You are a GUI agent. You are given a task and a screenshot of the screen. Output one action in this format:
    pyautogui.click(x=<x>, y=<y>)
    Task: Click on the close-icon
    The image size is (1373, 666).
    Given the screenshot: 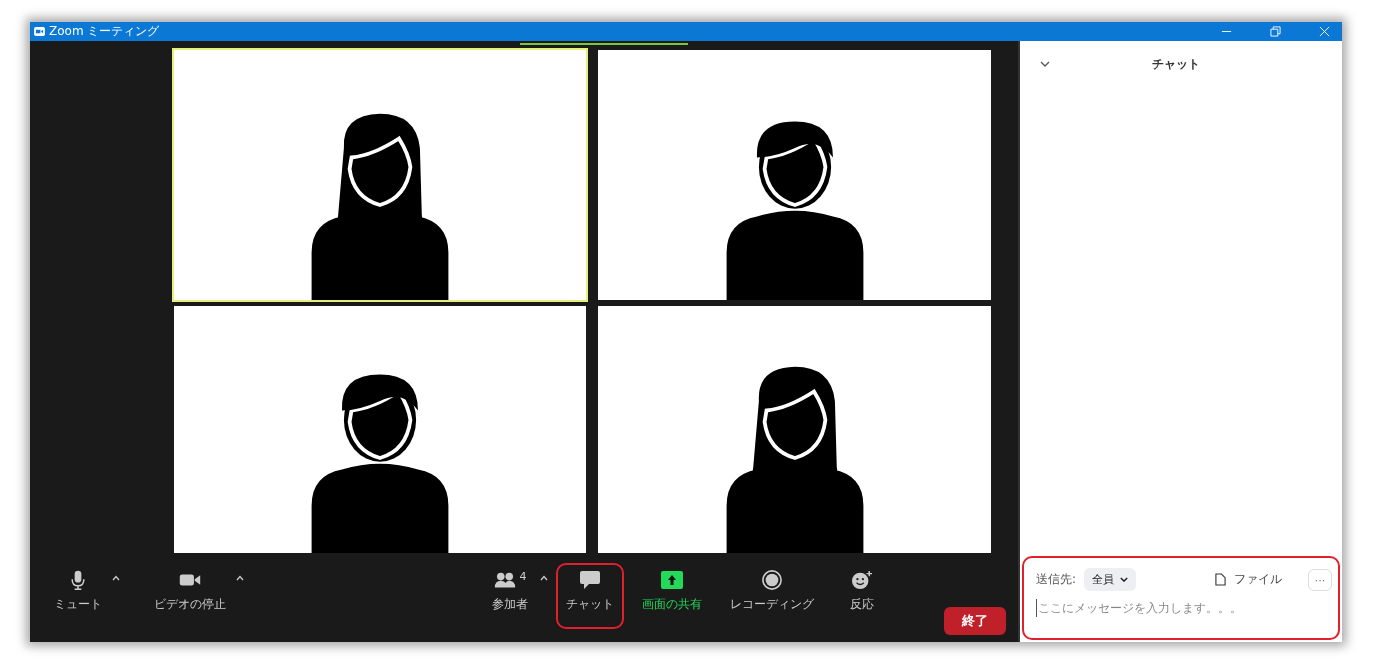 What is the action you would take?
    pyautogui.click(x=1324, y=31)
    